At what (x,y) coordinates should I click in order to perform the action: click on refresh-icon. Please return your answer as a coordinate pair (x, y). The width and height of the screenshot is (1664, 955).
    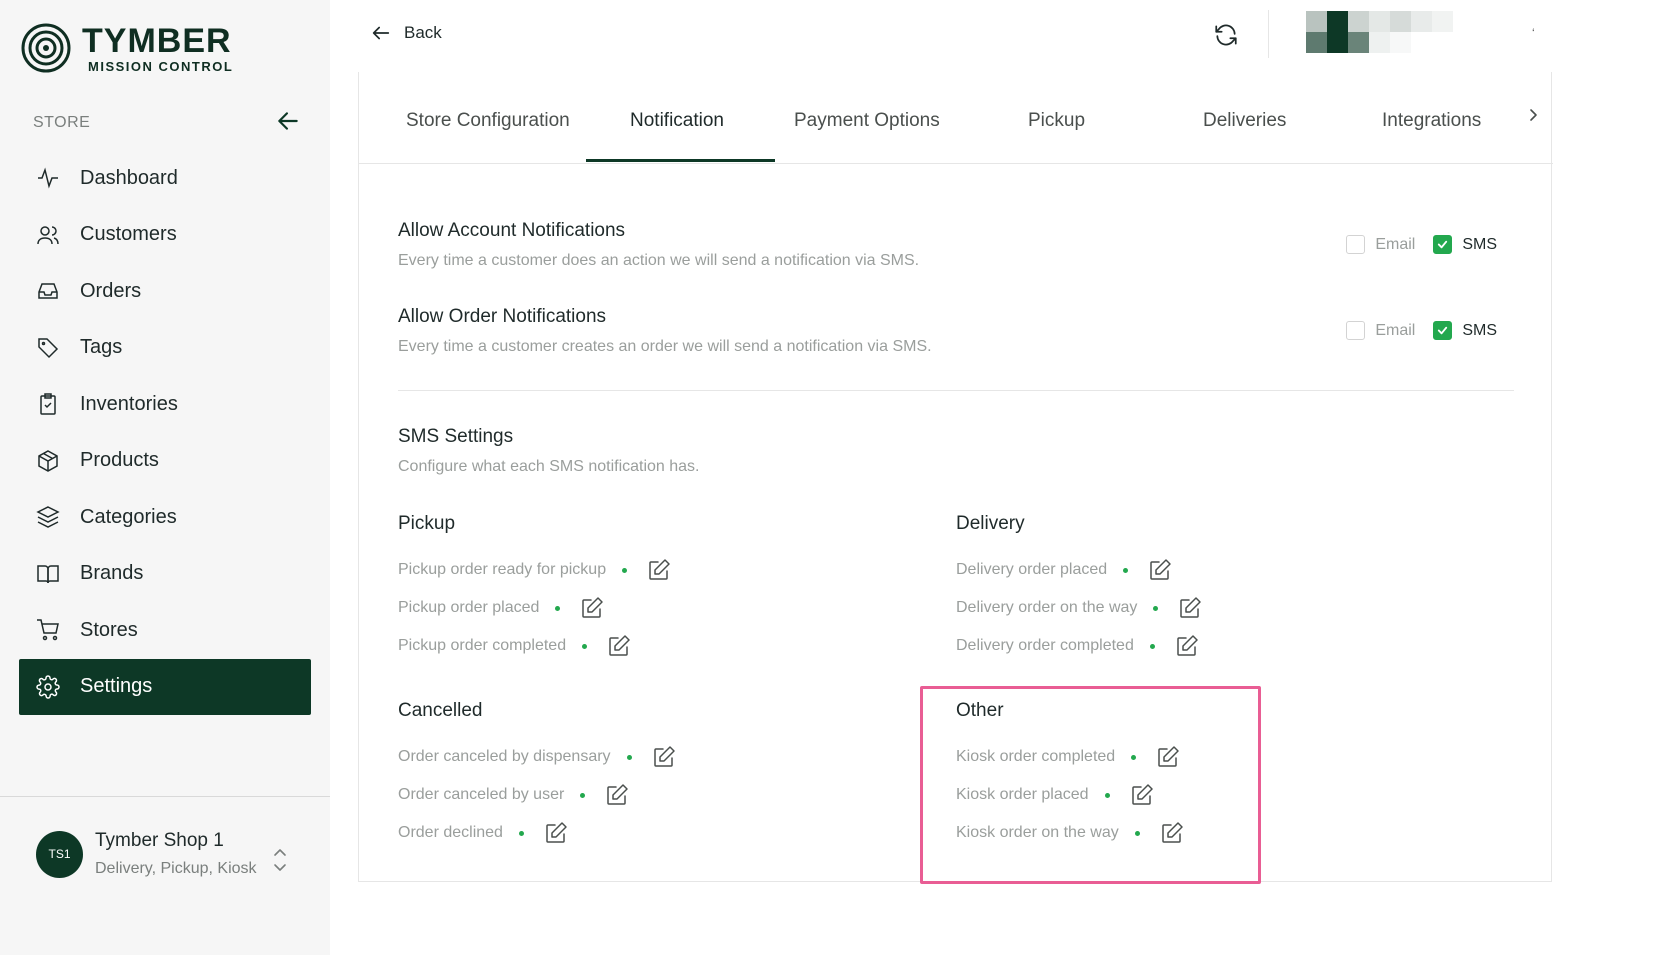
    Looking at the image, I should click on (1226, 35).